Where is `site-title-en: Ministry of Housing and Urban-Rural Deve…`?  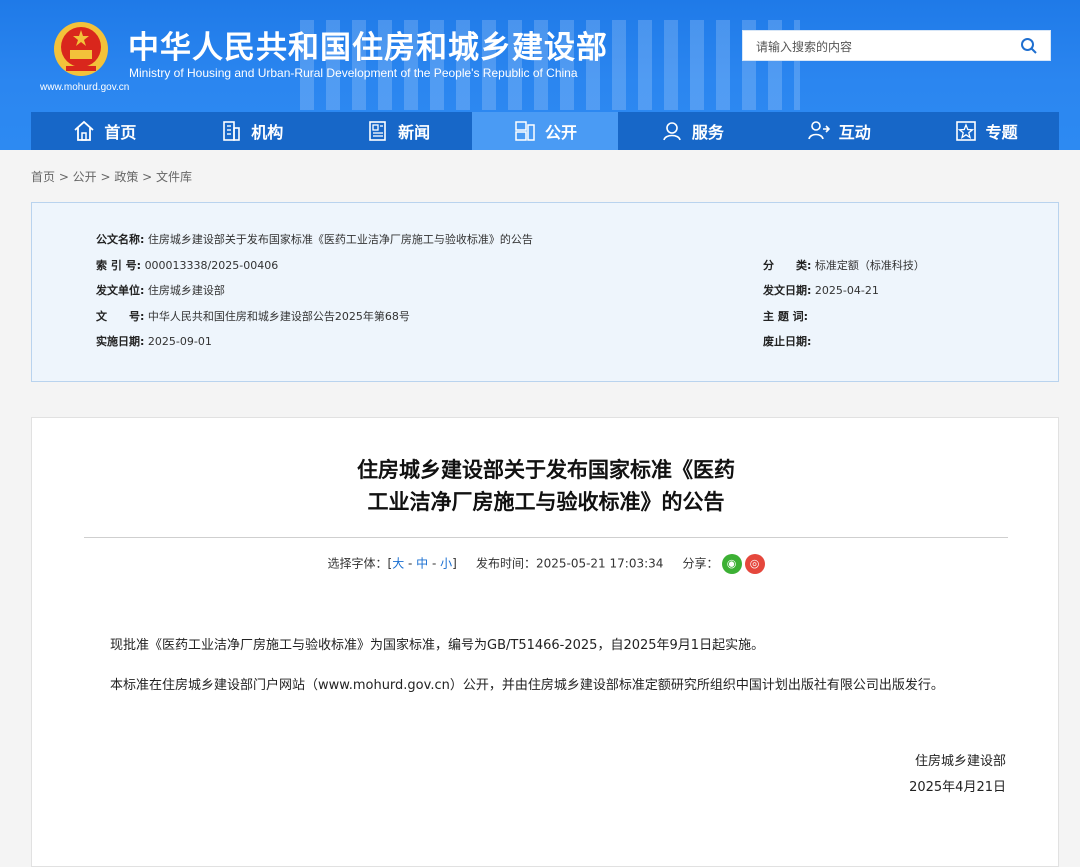 site-title-en: Ministry of Housing and Urban-Rural Deve… is located at coordinates (353, 73).